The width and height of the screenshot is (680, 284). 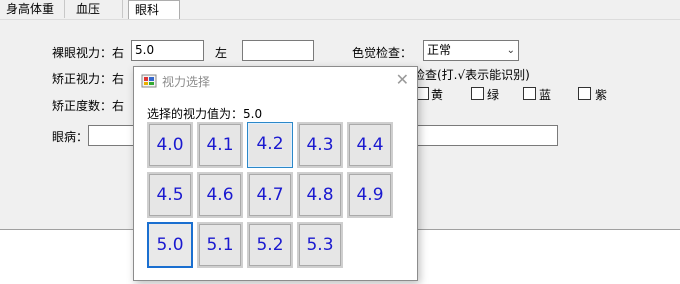 I want to click on color-yellow-label: 黄, so click(x=437, y=95).